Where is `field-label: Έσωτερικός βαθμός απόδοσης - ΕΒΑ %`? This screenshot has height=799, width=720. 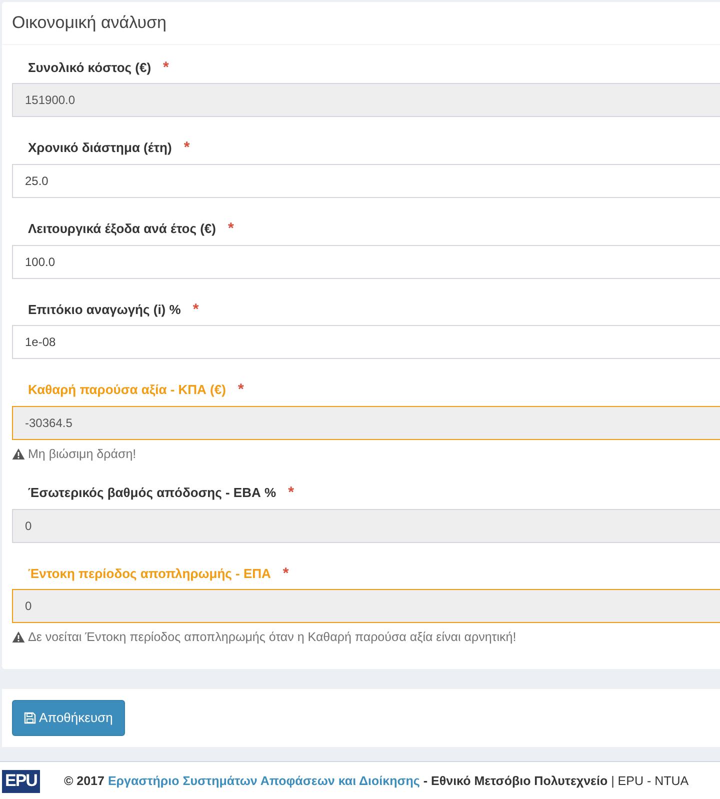 field-label: Έσωτερικός βαθμός απόδοσης - ΕΒΑ % is located at coordinates (152, 493).